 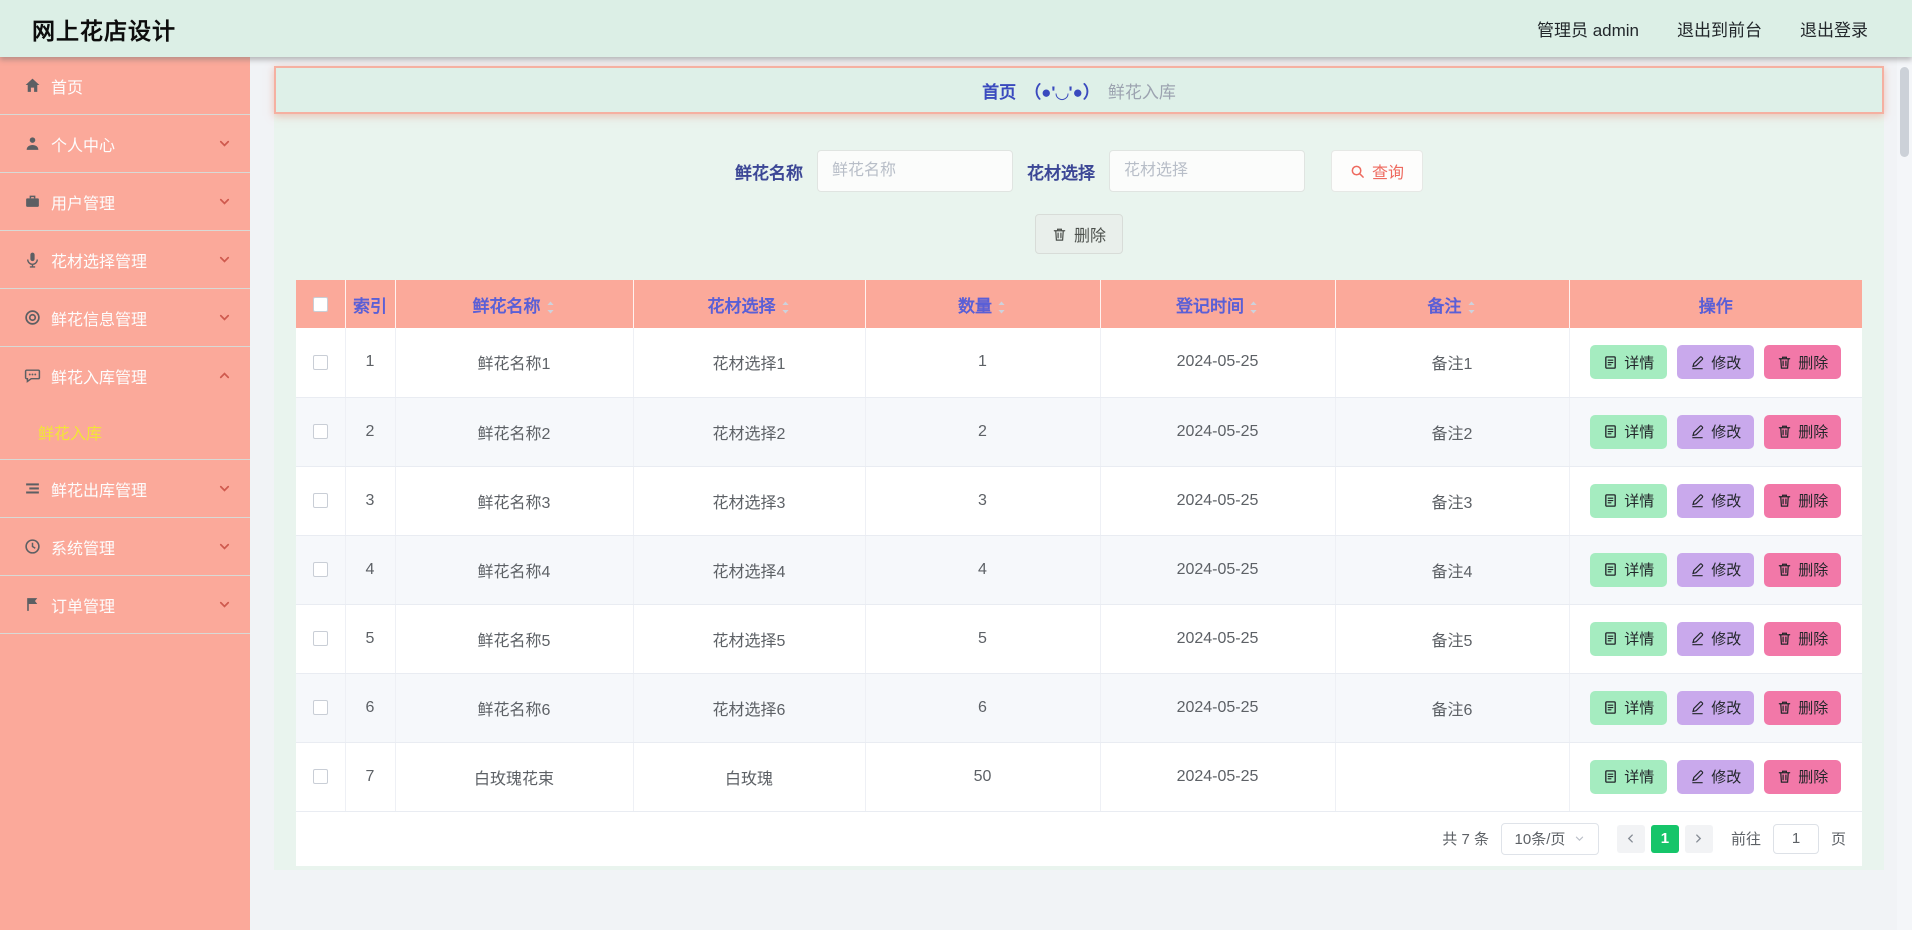 What do you see at coordinates (104, 30) in the screenshot?
I see `app-title: 网上花店设计` at bounding box center [104, 30].